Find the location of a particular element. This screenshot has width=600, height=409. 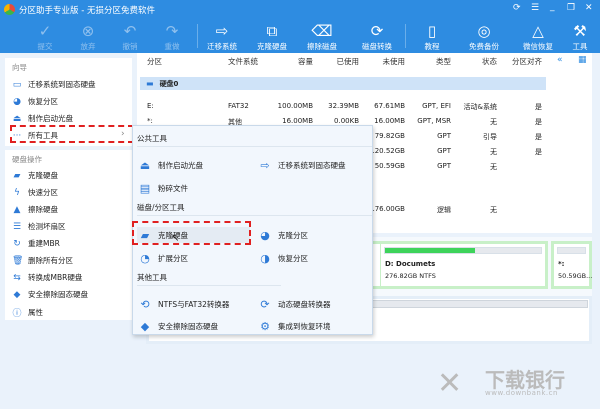

toolbar-clone-disk-button: ⧉ 克隆硬盘 is located at coordinates (272, 36).